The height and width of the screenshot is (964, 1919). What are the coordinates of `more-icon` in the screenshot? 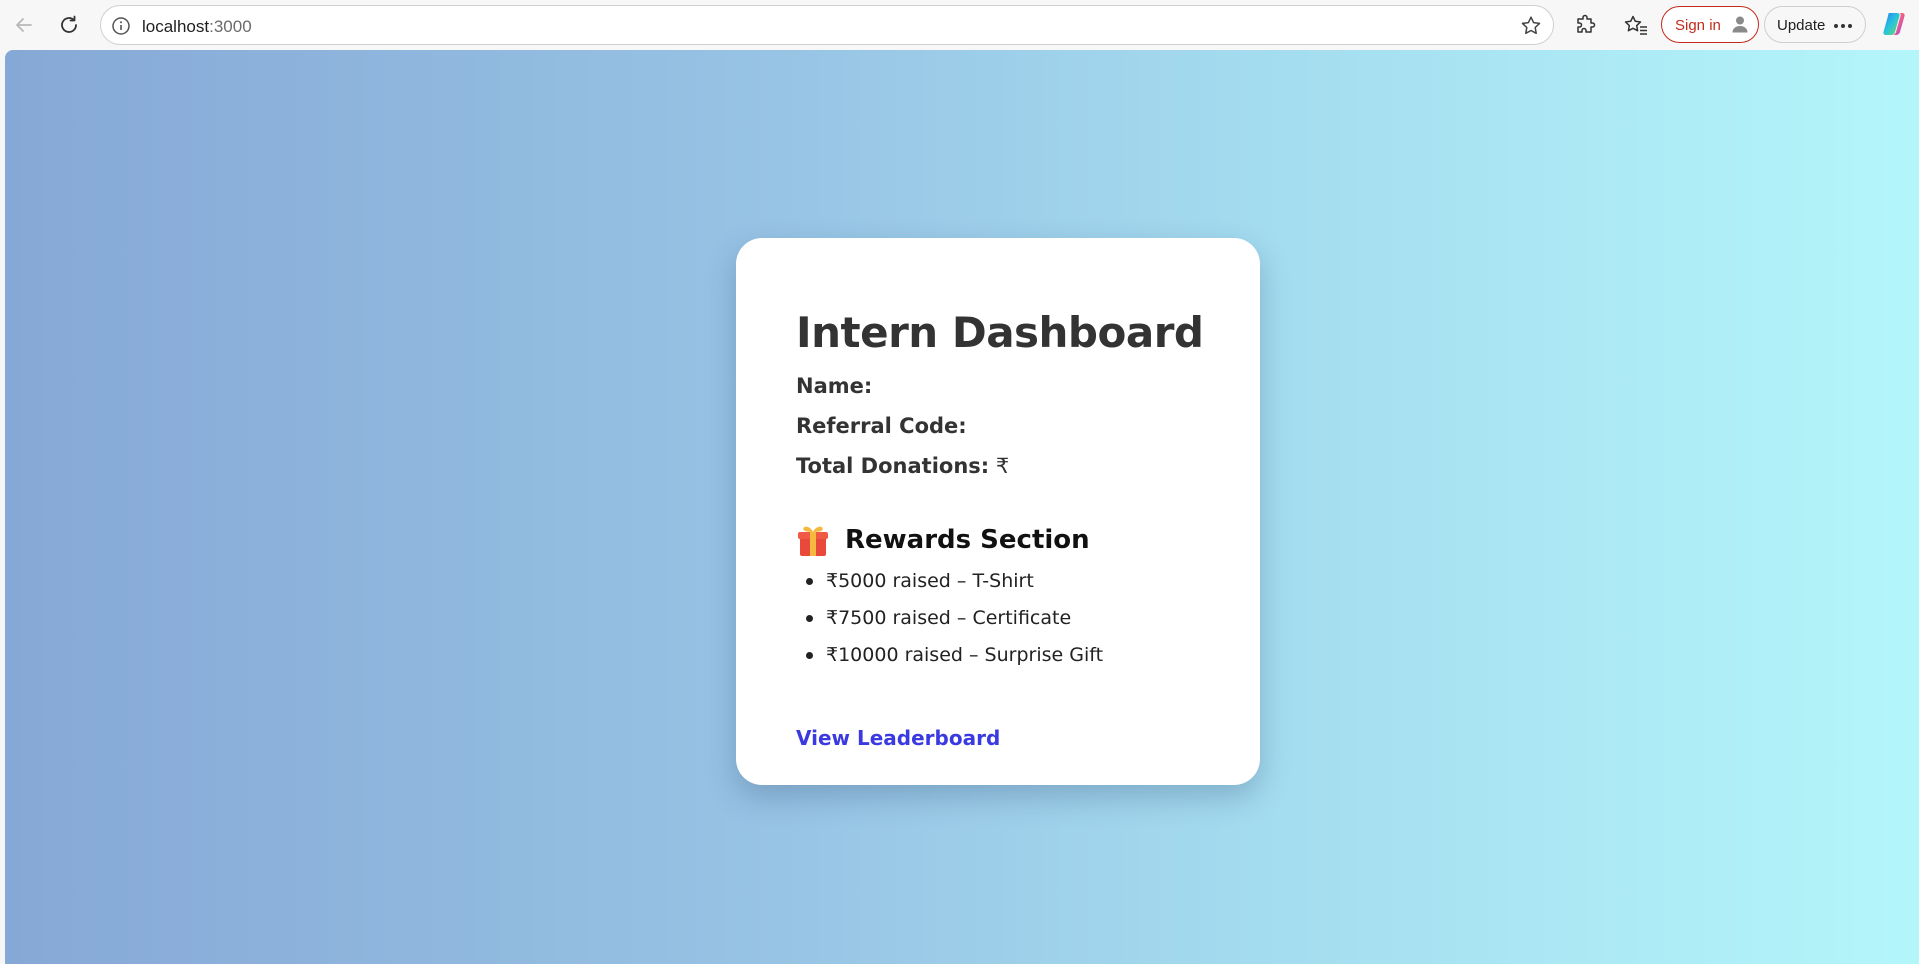 It's located at (1843, 26).